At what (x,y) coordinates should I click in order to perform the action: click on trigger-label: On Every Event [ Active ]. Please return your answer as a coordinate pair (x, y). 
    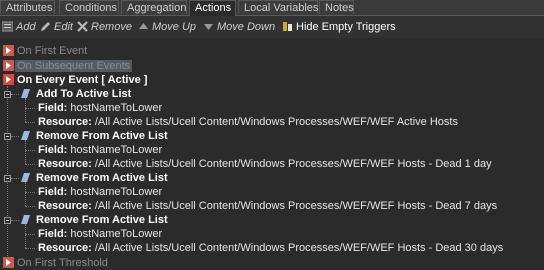
    Looking at the image, I should click on (82, 80).